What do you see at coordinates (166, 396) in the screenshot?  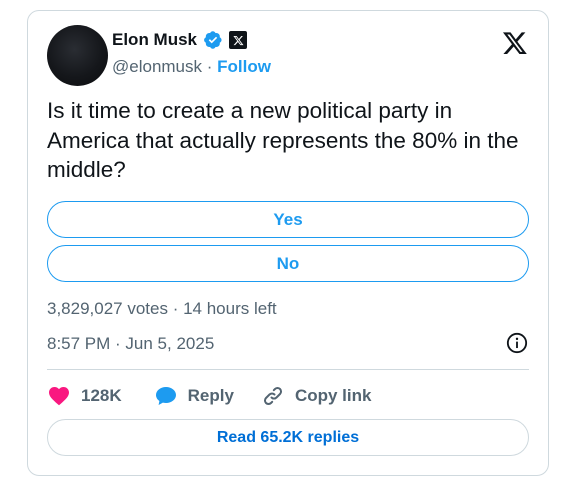 I see `speech-bubble-icon` at bounding box center [166, 396].